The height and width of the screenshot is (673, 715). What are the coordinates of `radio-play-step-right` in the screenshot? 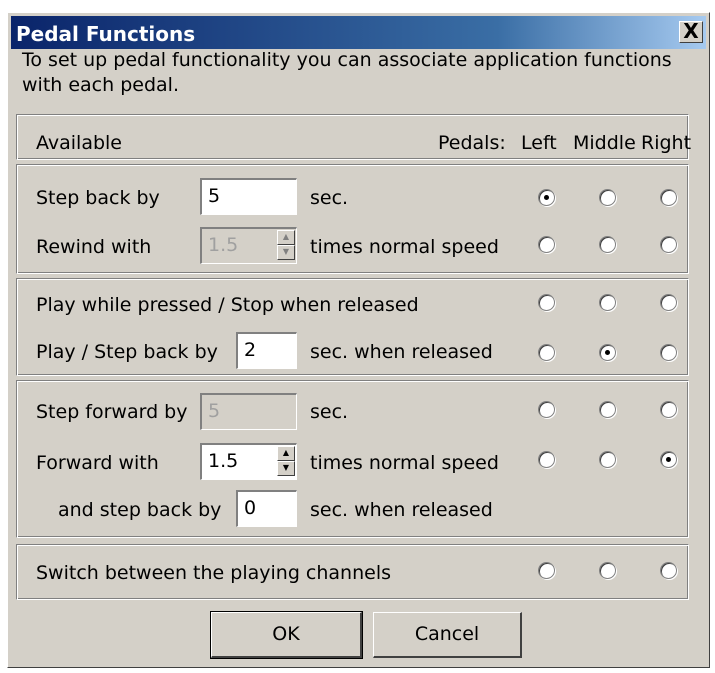 It's located at (668, 352).